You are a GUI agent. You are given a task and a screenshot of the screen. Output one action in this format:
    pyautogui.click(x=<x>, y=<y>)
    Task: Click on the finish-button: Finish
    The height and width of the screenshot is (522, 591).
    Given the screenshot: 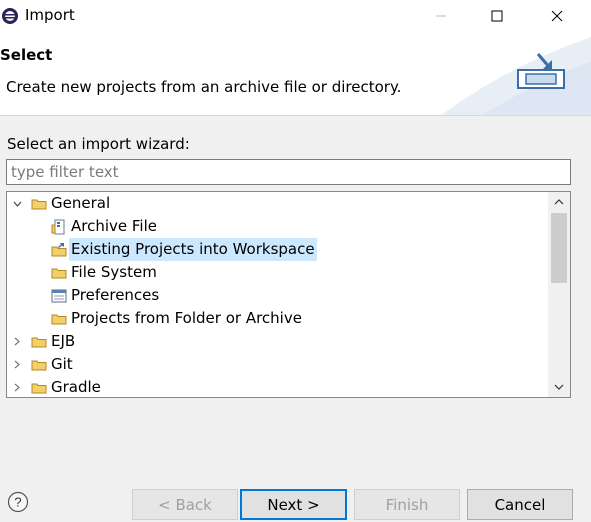 What is the action you would take?
    pyautogui.click(x=407, y=504)
    